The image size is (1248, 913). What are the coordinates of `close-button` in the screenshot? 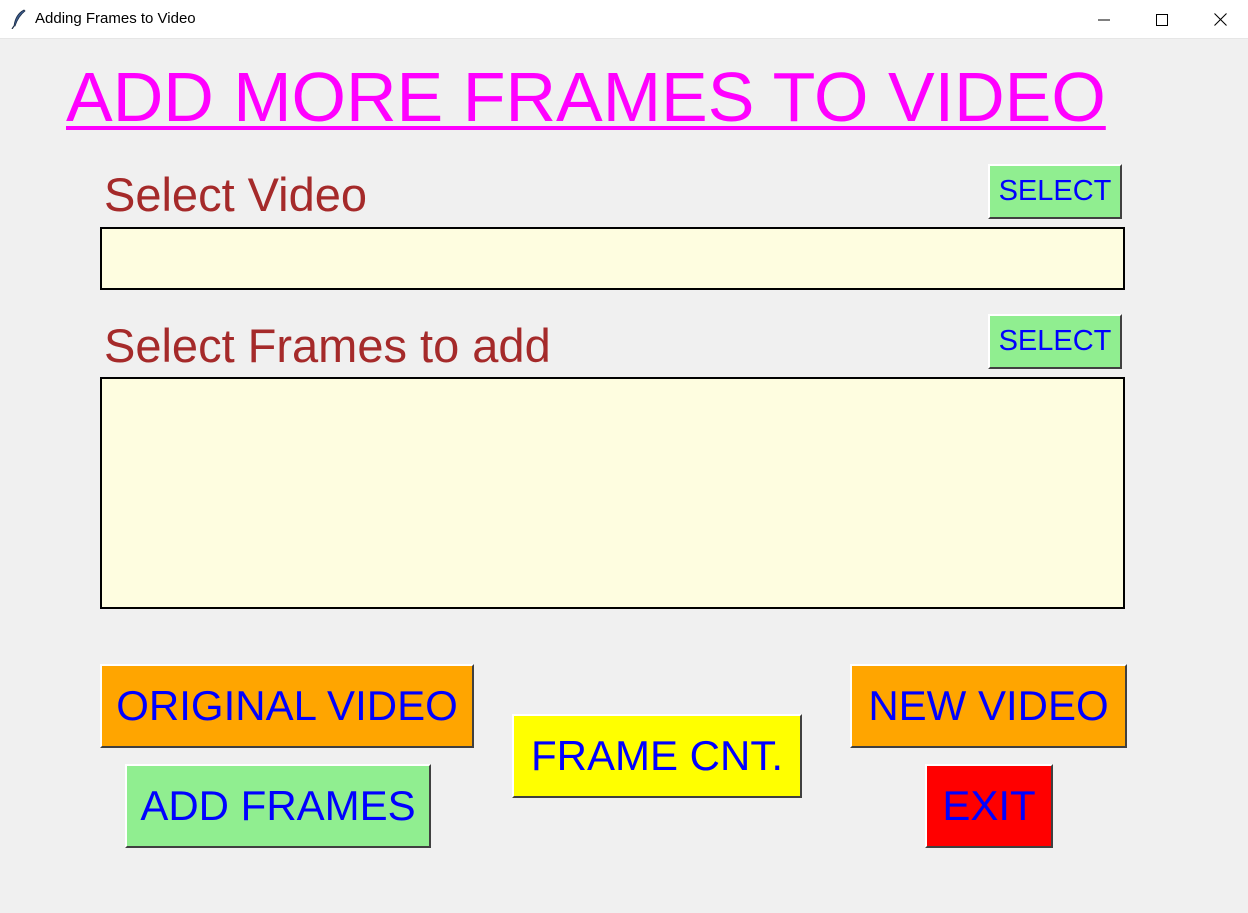 It's located at (1219, 19).